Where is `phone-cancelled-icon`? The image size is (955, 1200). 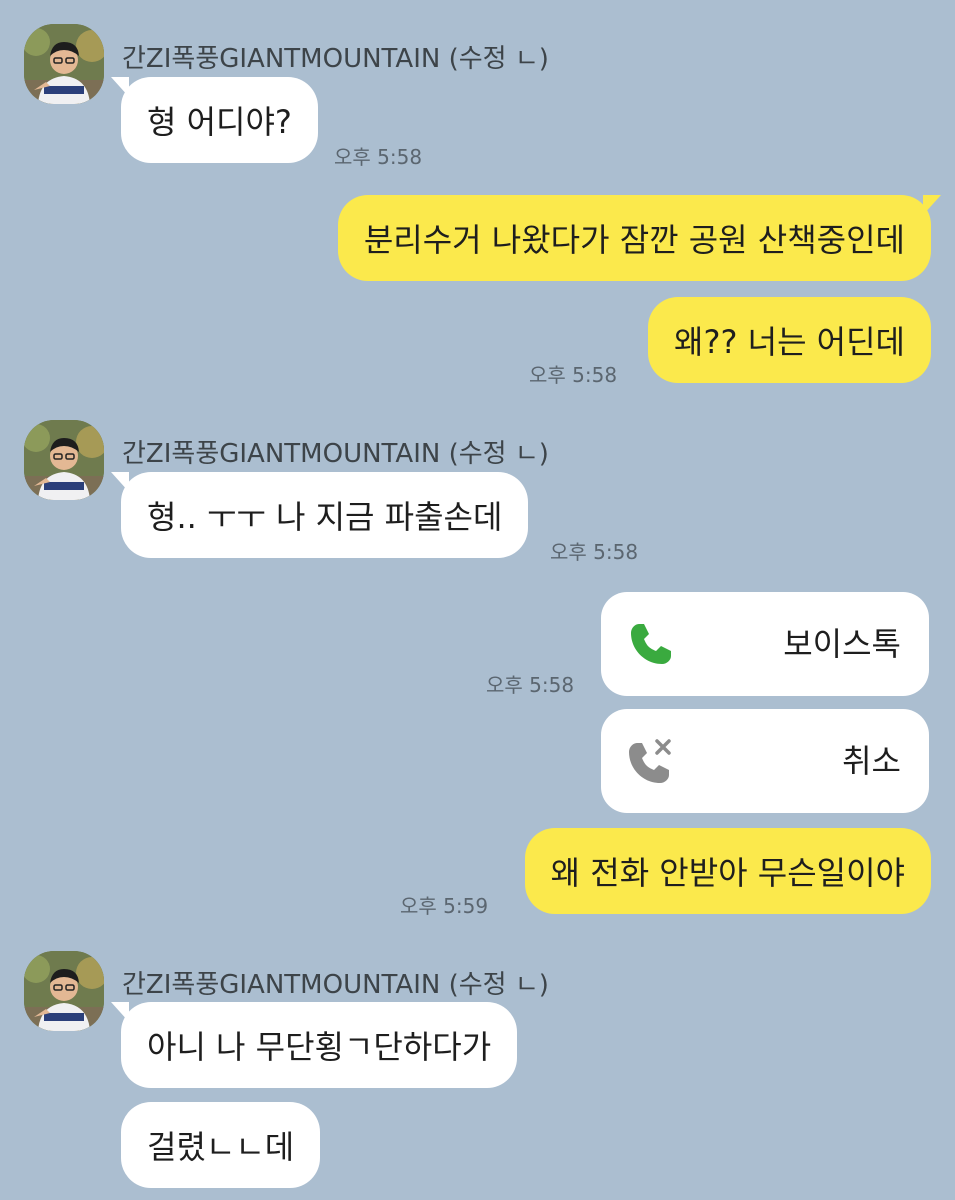 phone-cancelled-icon is located at coordinates (650, 761).